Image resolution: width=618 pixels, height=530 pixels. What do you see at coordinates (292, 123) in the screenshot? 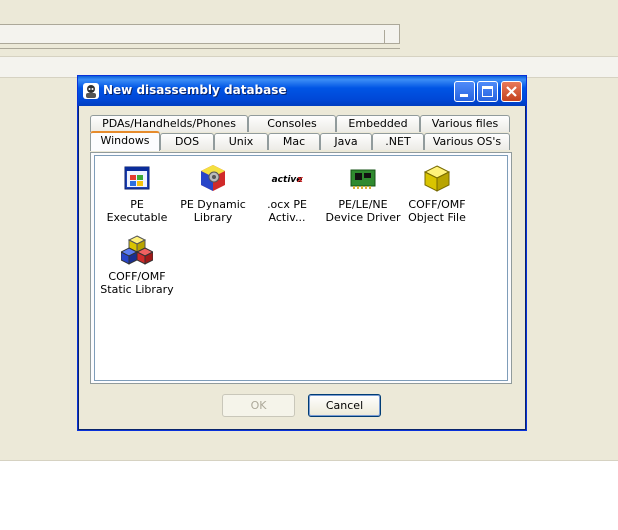
I see `tab-consoles: Consoles` at bounding box center [292, 123].